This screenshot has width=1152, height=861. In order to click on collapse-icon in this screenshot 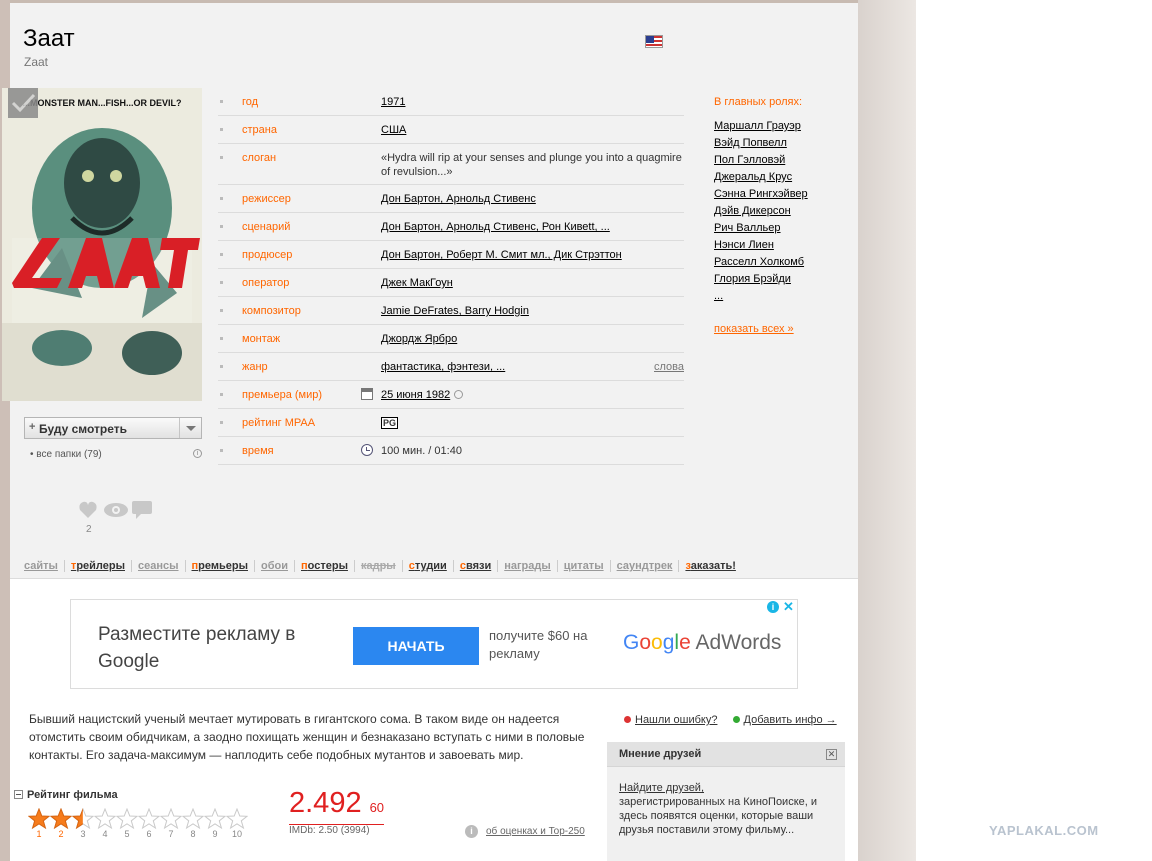, I will do `click(18, 794)`.